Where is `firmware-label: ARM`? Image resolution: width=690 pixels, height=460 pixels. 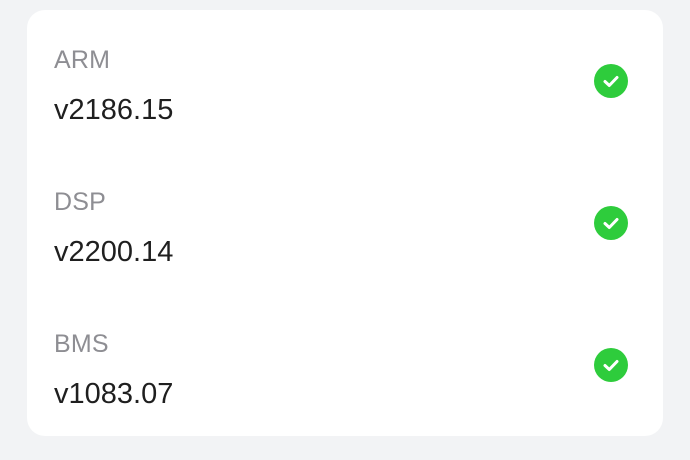 firmware-label: ARM is located at coordinates (82, 60).